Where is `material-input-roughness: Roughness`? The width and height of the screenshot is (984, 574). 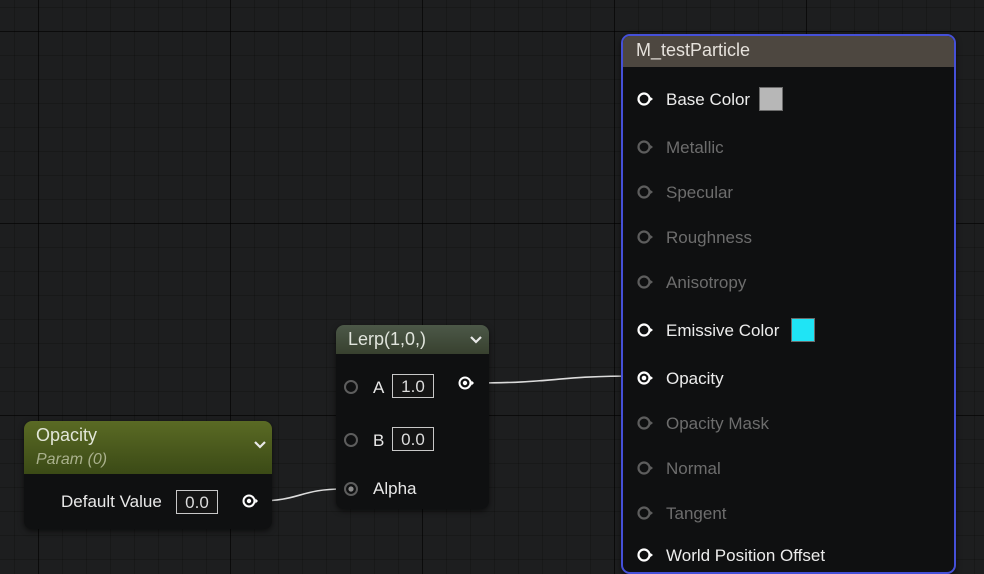 material-input-roughness: Roughness is located at coordinates (788, 238).